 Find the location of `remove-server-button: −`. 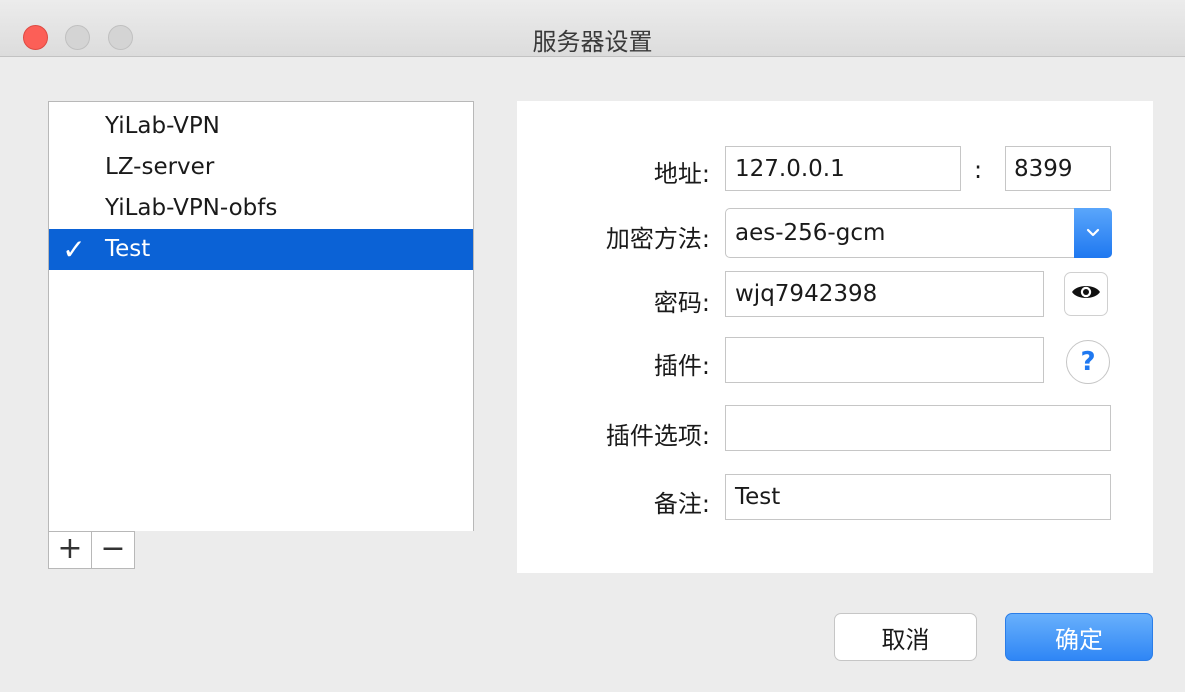

remove-server-button: − is located at coordinates (113, 550).